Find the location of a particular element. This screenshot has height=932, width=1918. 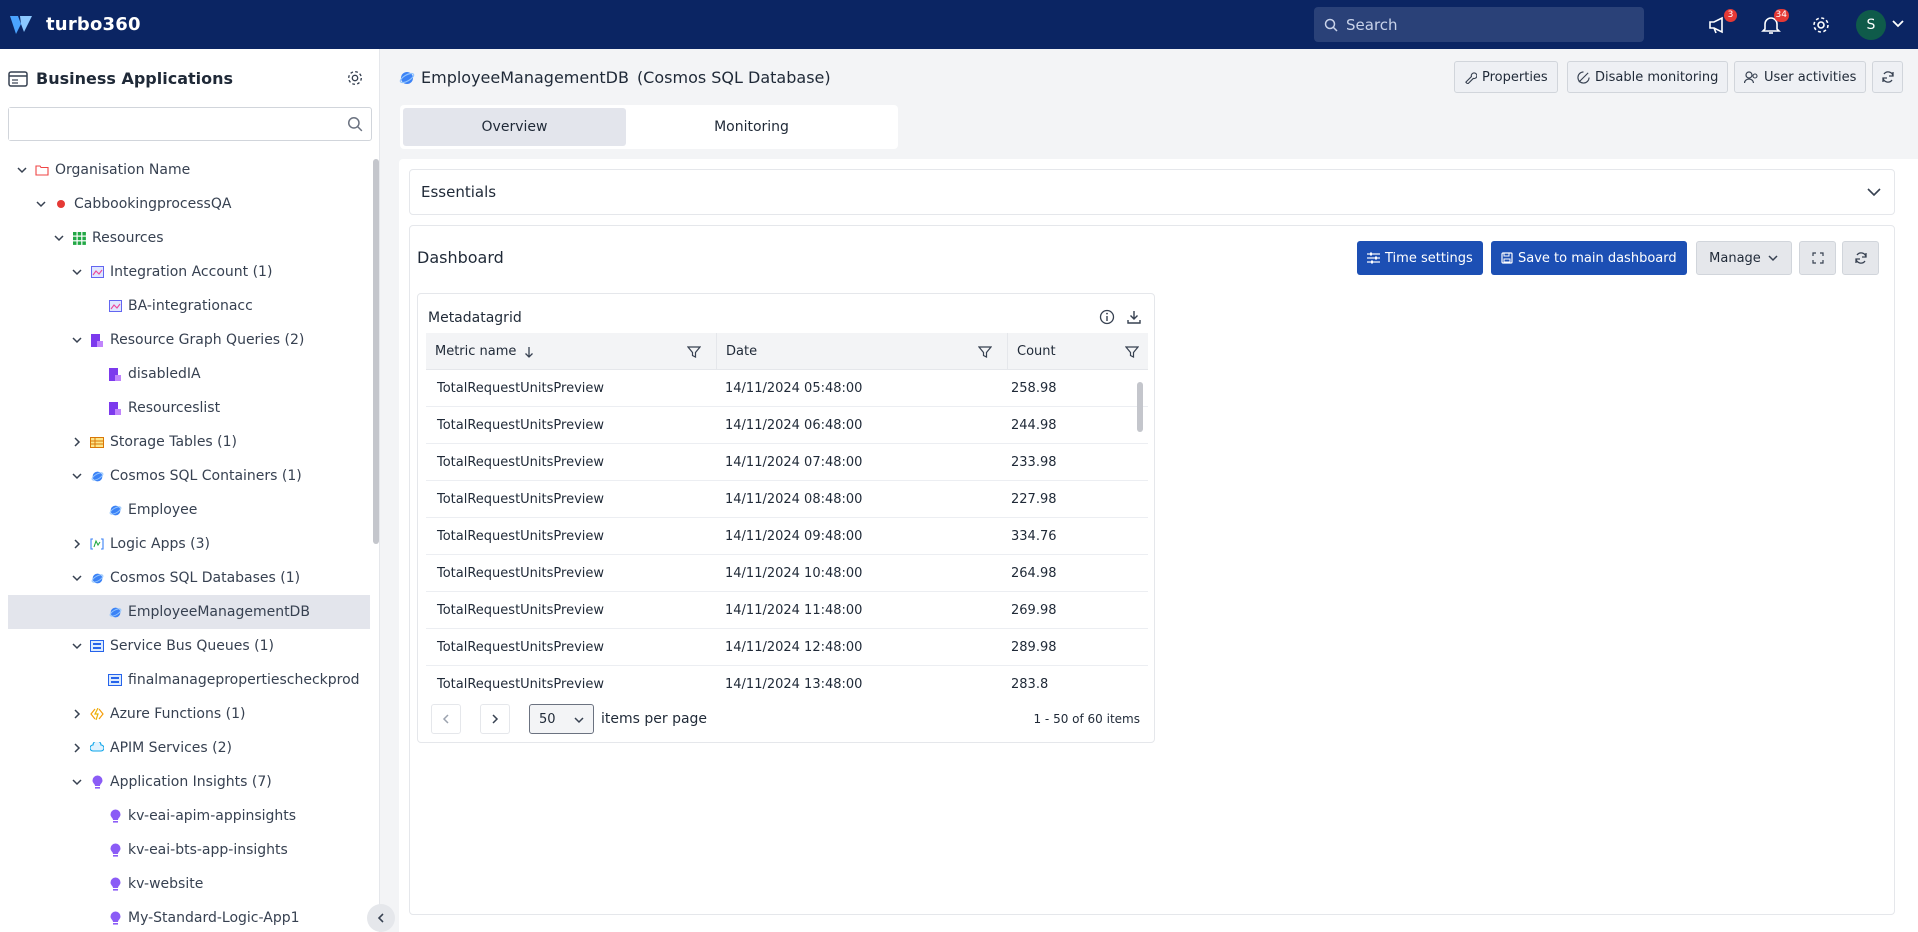

tree-item: Service Bus Queues (1) is located at coordinates (186, 646).